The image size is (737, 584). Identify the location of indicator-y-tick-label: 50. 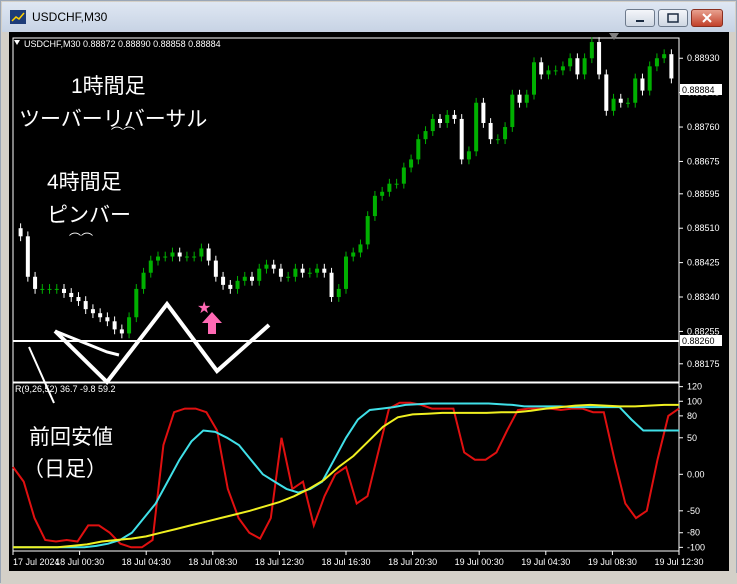
(692, 438).